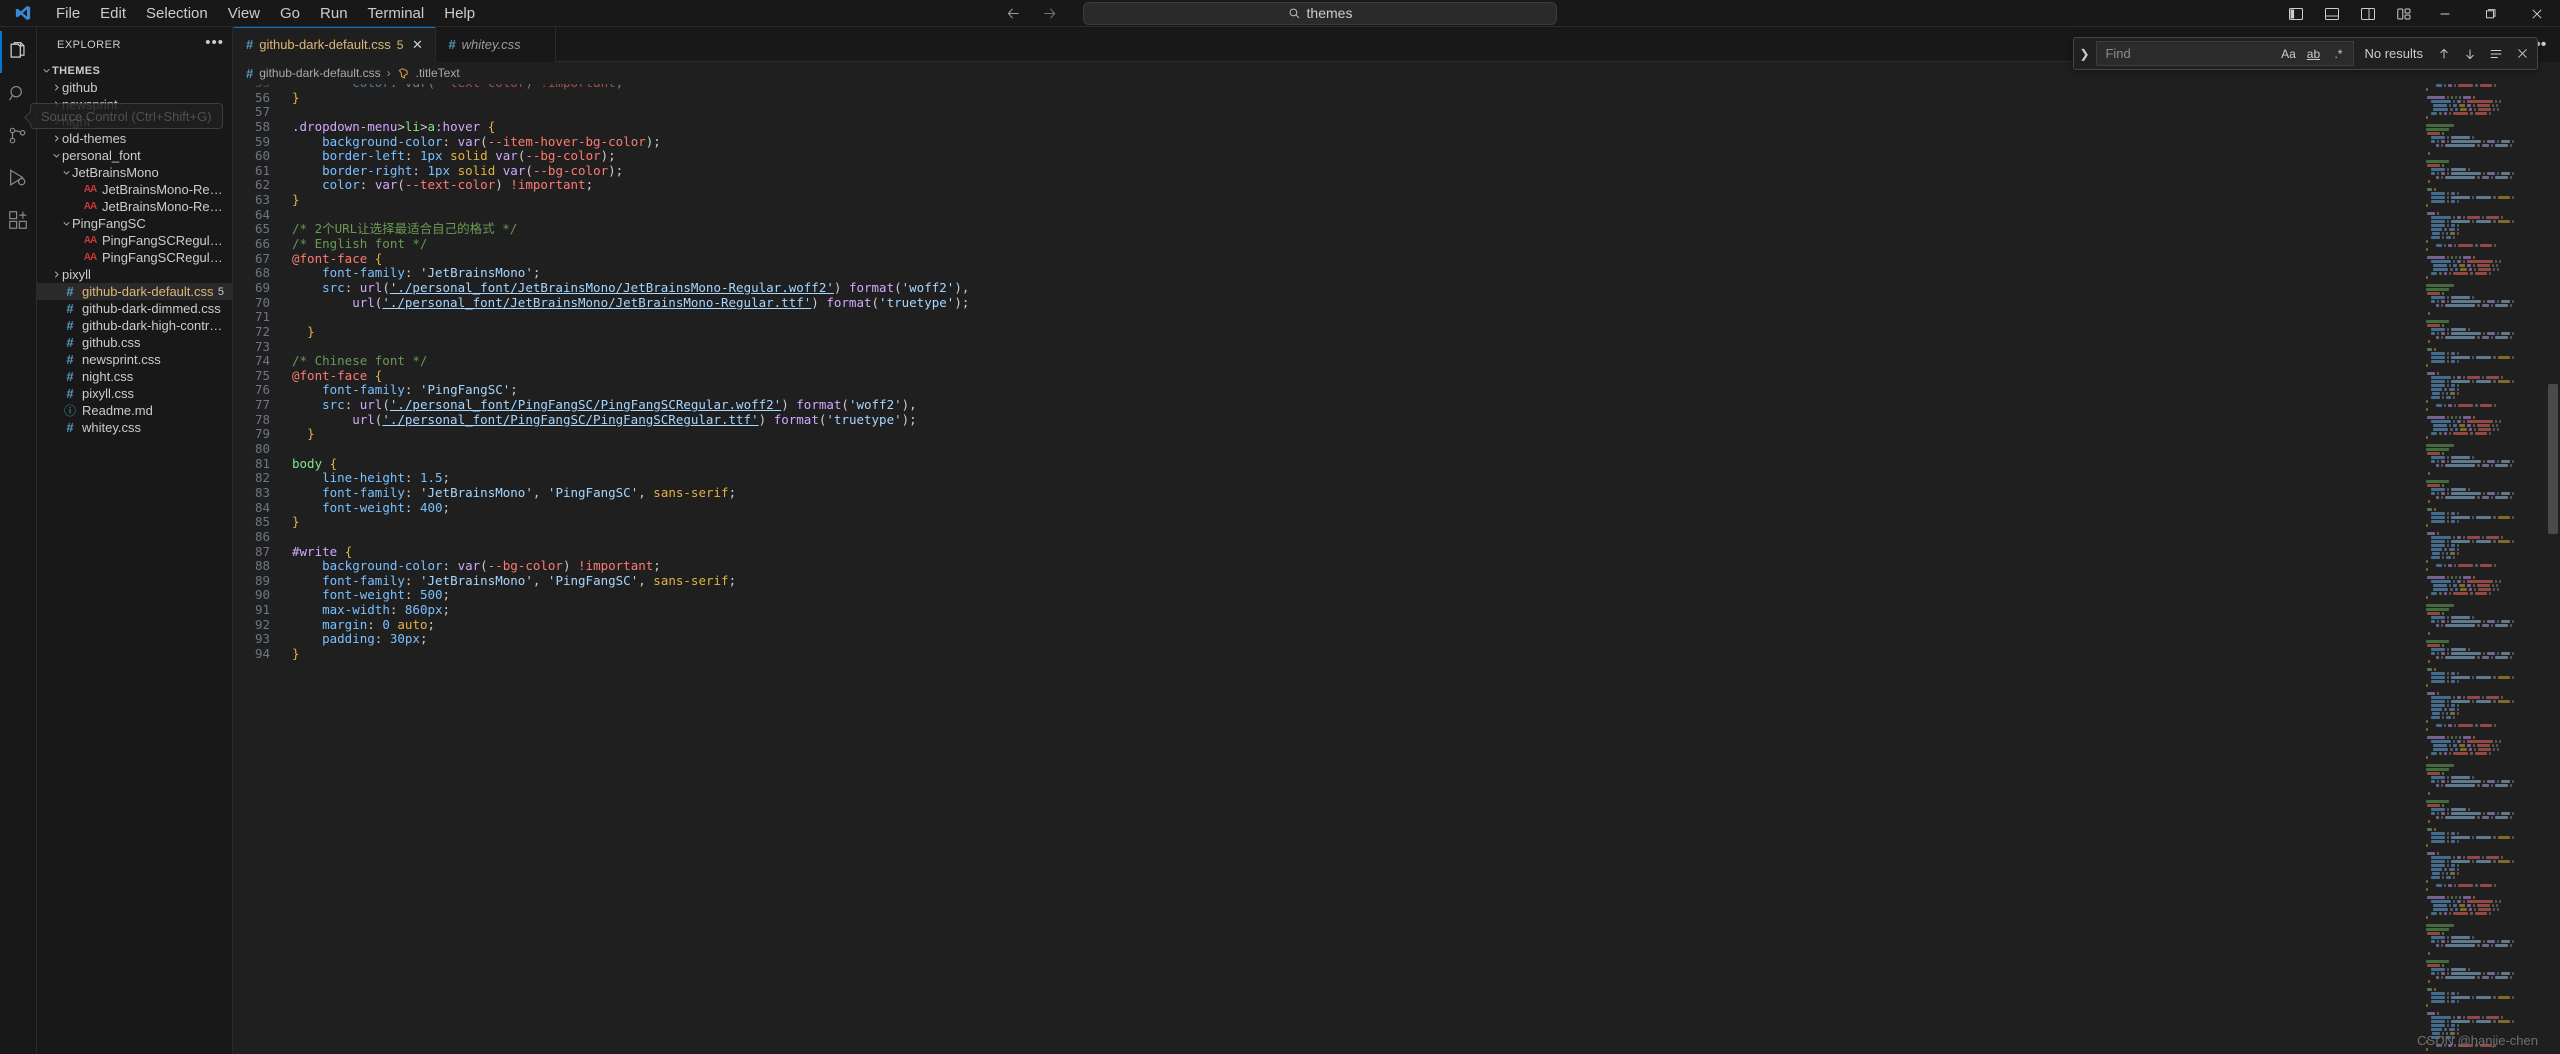 The image size is (2560, 1054). What do you see at coordinates (2404, 13) in the screenshot?
I see `layout-customize-icon` at bounding box center [2404, 13].